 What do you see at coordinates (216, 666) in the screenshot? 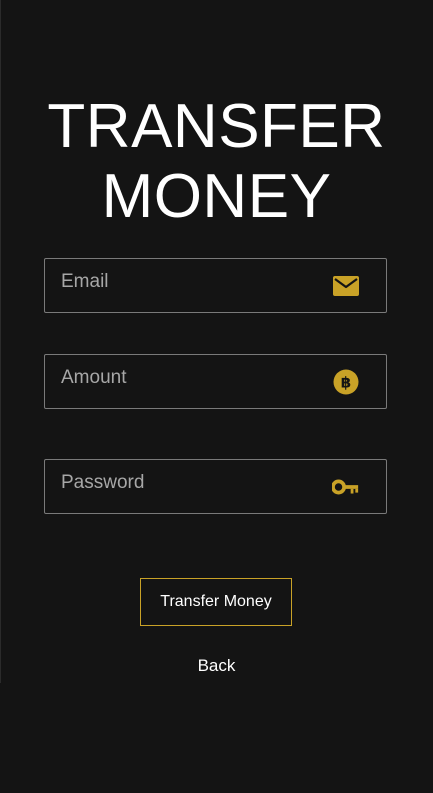
I see `back-link: Back` at bounding box center [216, 666].